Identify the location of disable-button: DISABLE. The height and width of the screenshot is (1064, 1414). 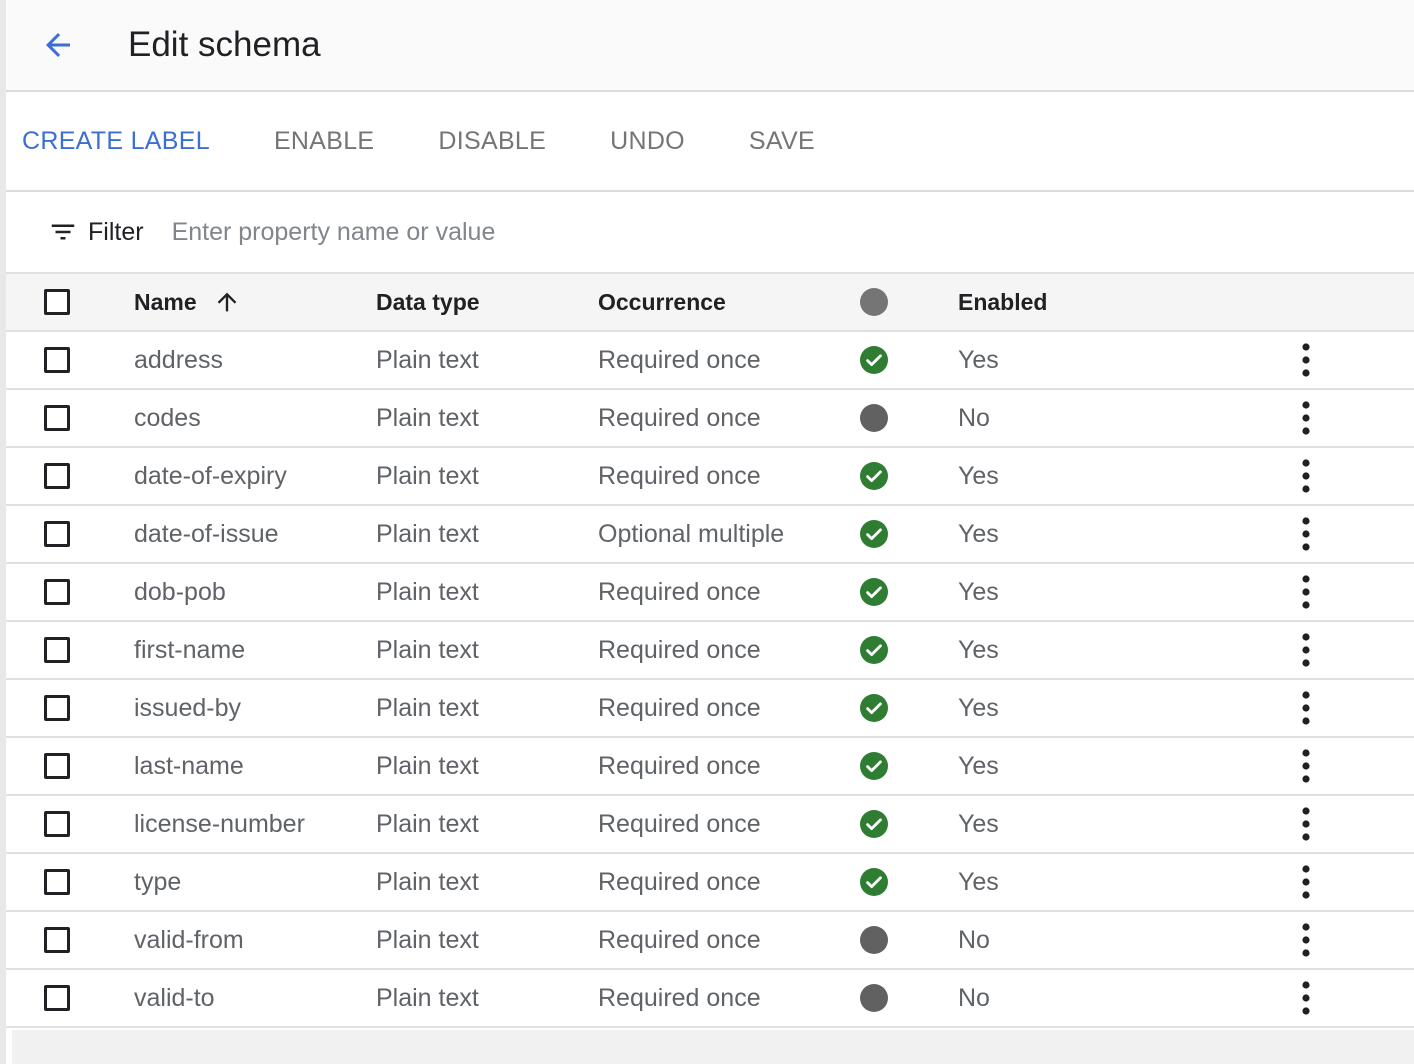
(508, 141).